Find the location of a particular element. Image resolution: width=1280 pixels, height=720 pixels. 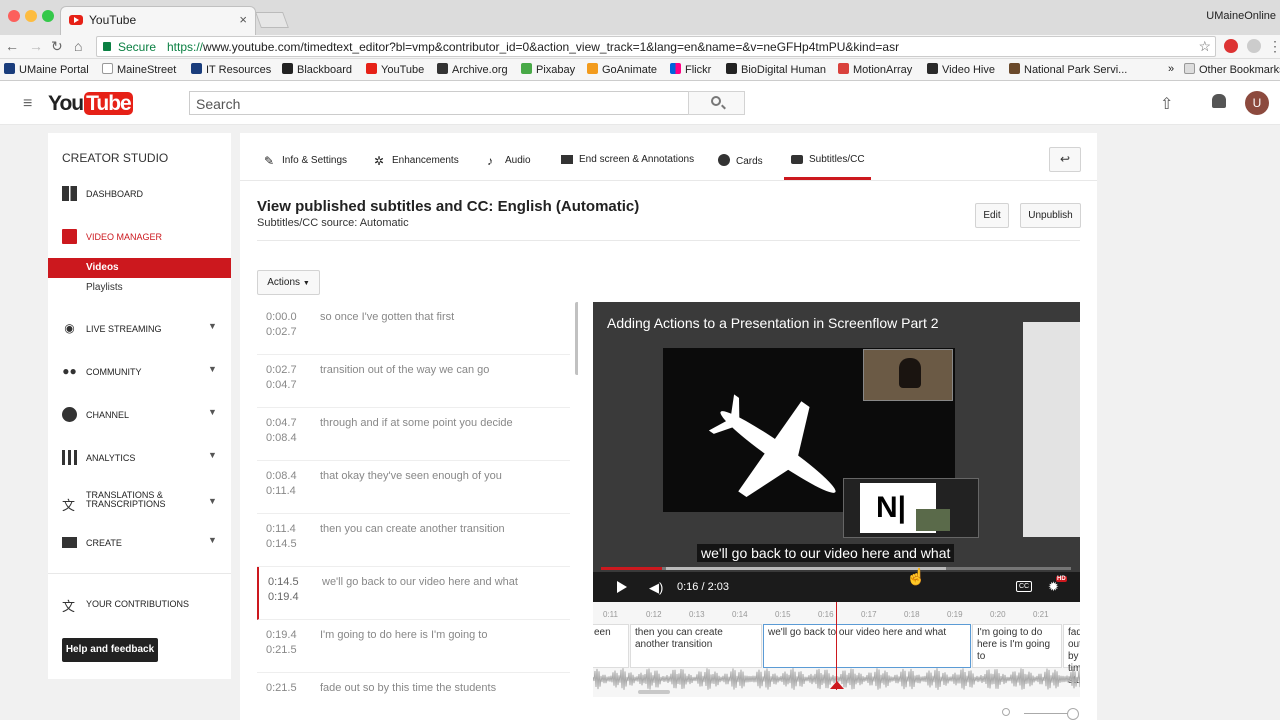

play-icon is located at coordinates (622, 587).